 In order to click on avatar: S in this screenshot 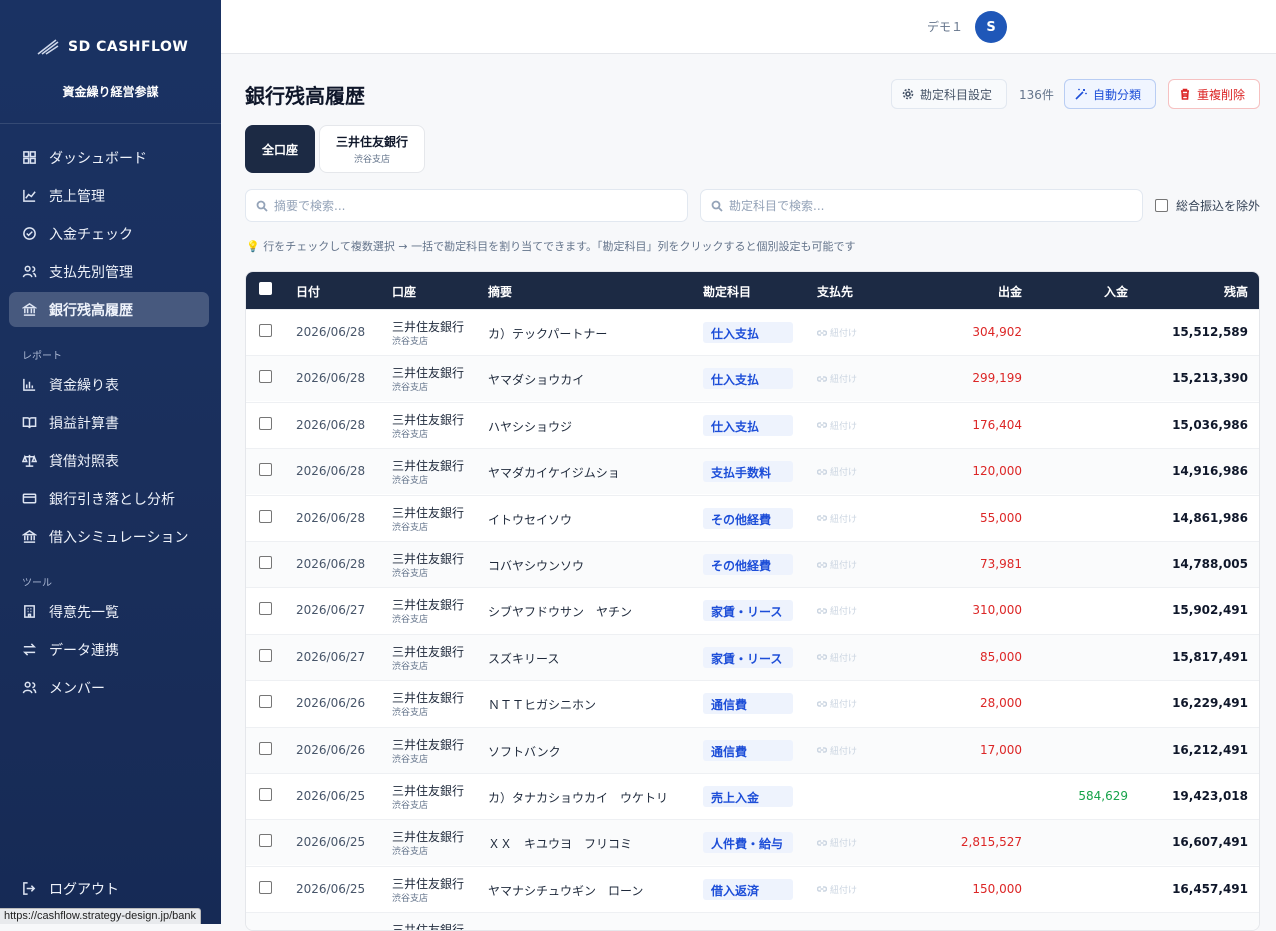, I will do `click(991, 27)`.